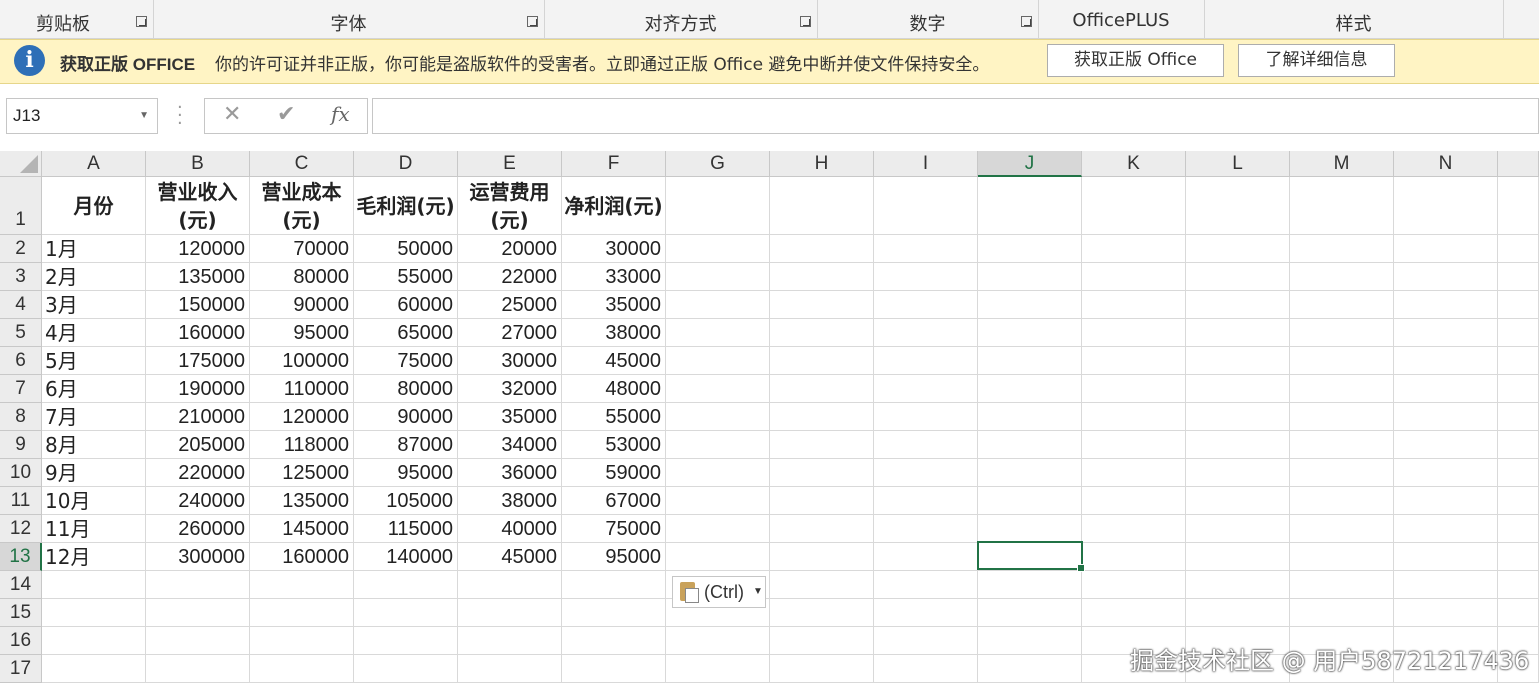 The height and width of the screenshot is (690, 1539). Describe the element at coordinates (141, 21) in the screenshot. I see `dialog-launcher-icon` at that location.